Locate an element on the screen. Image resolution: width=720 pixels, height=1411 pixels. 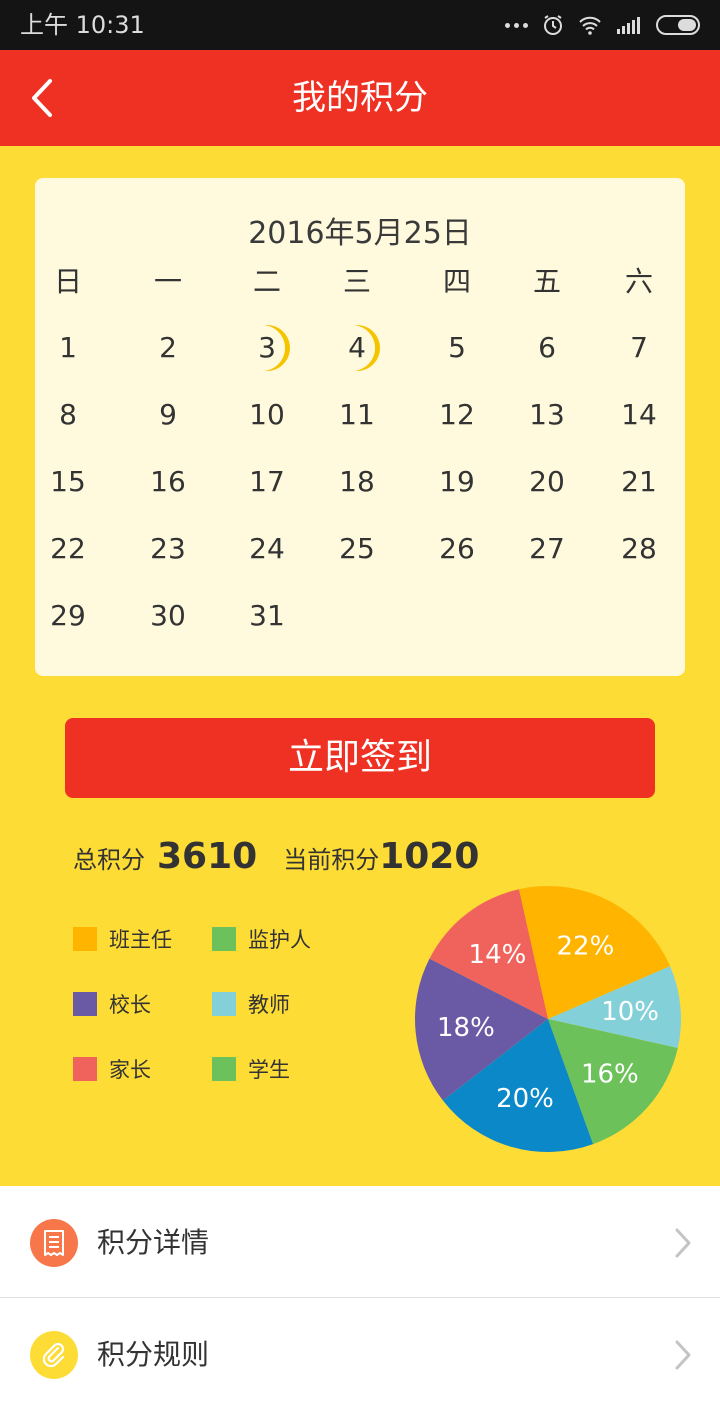
total-points-value: 3610 is located at coordinates (207, 856).